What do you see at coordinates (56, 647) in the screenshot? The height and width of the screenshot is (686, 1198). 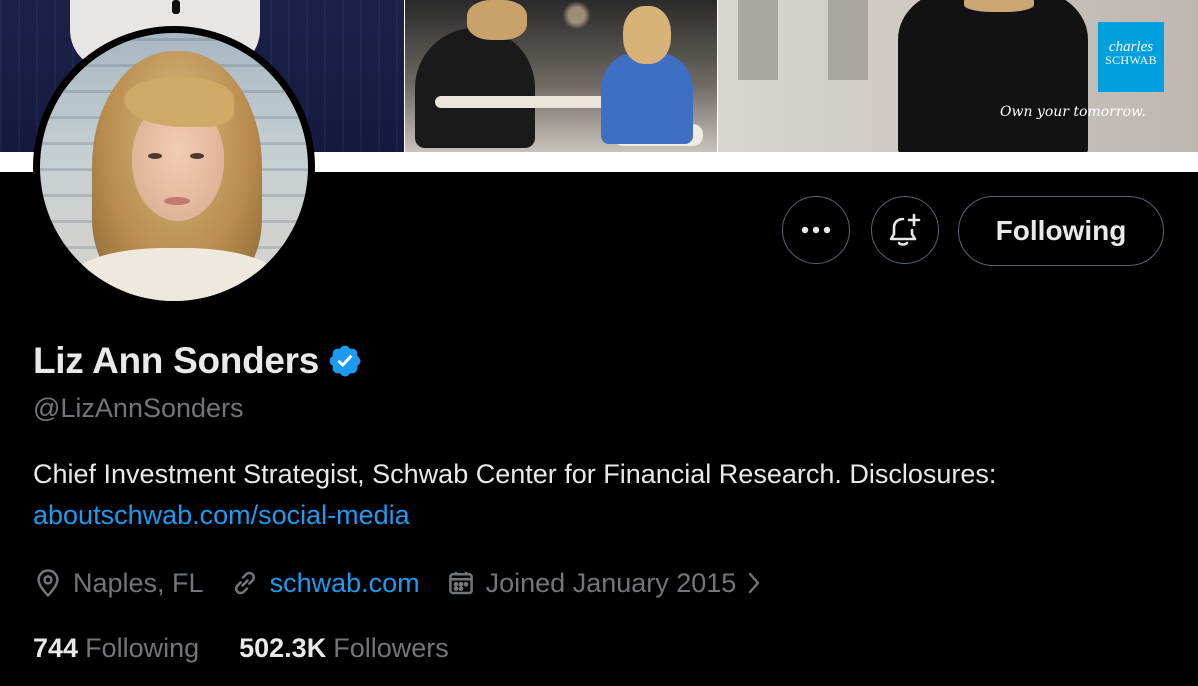 I see `following-count: 744` at bounding box center [56, 647].